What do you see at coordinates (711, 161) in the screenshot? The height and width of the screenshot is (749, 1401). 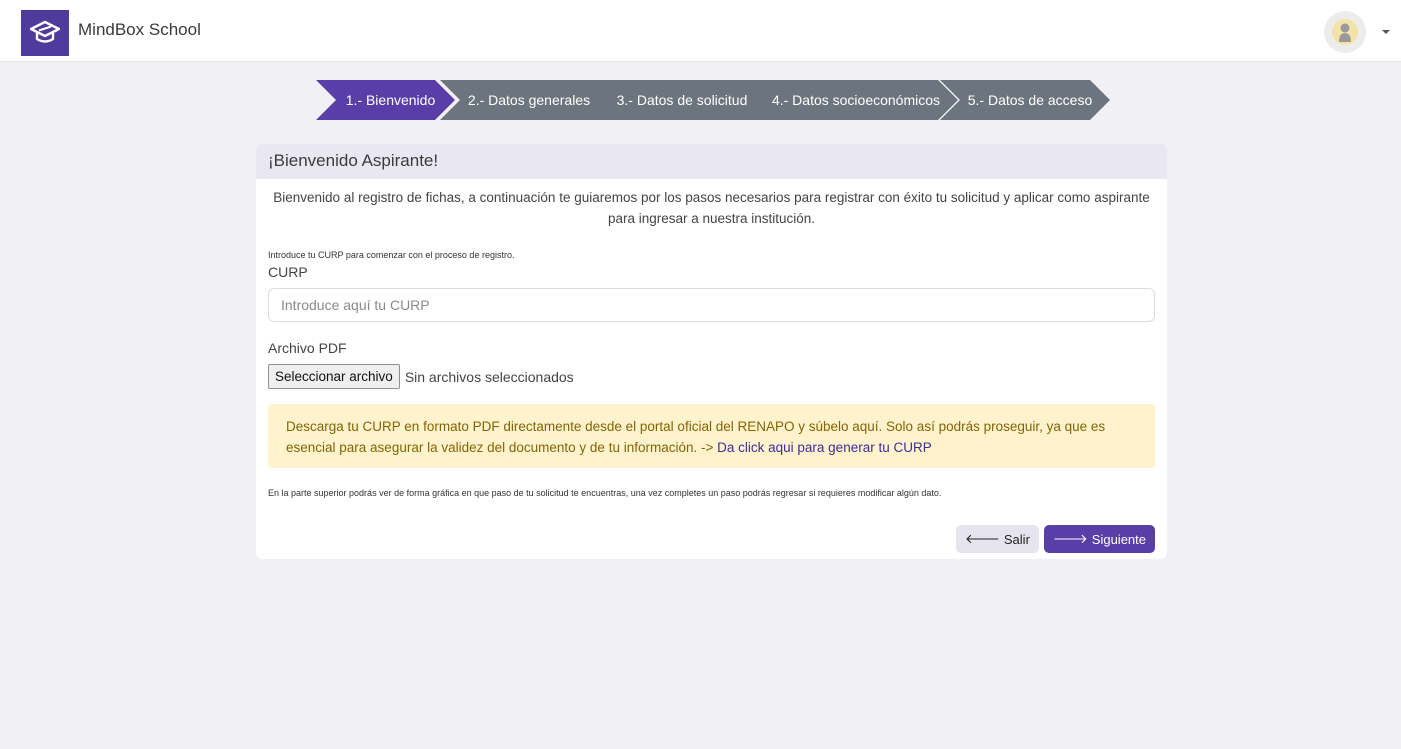 I see `card-title: ¡Bienvenido Aspirante!` at bounding box center [711, 161].